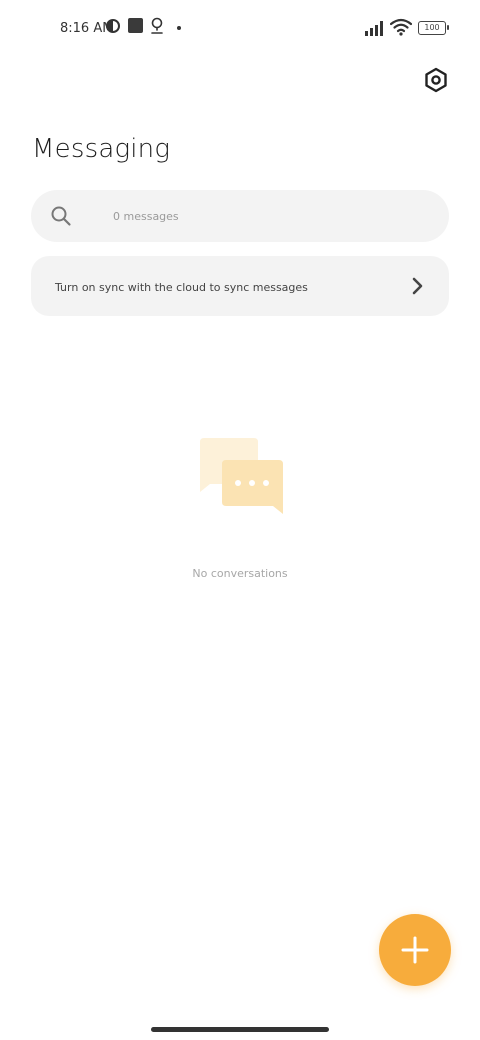 The width and height of the screenshot is (480, 1040). What do you see at coordinates (135, 25) in the screenshot?
I see `square-icon` at bounding box center [135, 25].